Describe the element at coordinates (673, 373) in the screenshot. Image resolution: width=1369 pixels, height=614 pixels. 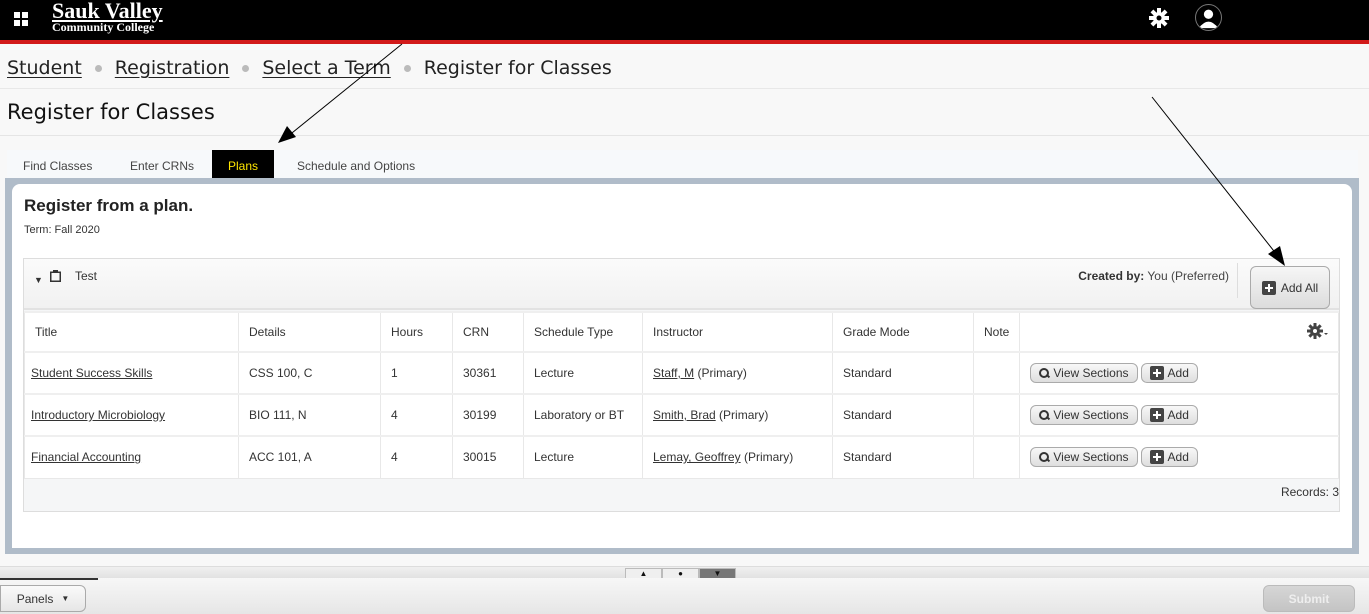
I see `instructor-link: Staff, M` at that location.